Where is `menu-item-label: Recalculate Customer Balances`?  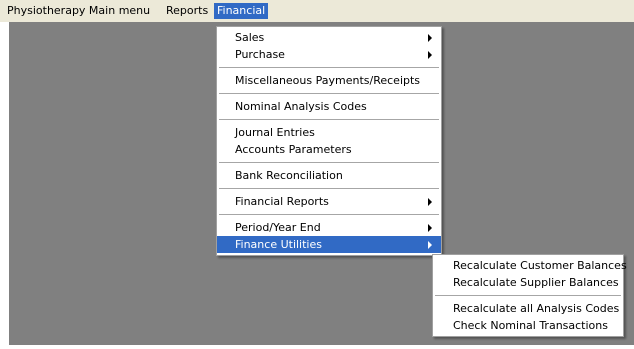
menu-item-label: Recalculate Customer Balances is located at coordinates (540, 265).